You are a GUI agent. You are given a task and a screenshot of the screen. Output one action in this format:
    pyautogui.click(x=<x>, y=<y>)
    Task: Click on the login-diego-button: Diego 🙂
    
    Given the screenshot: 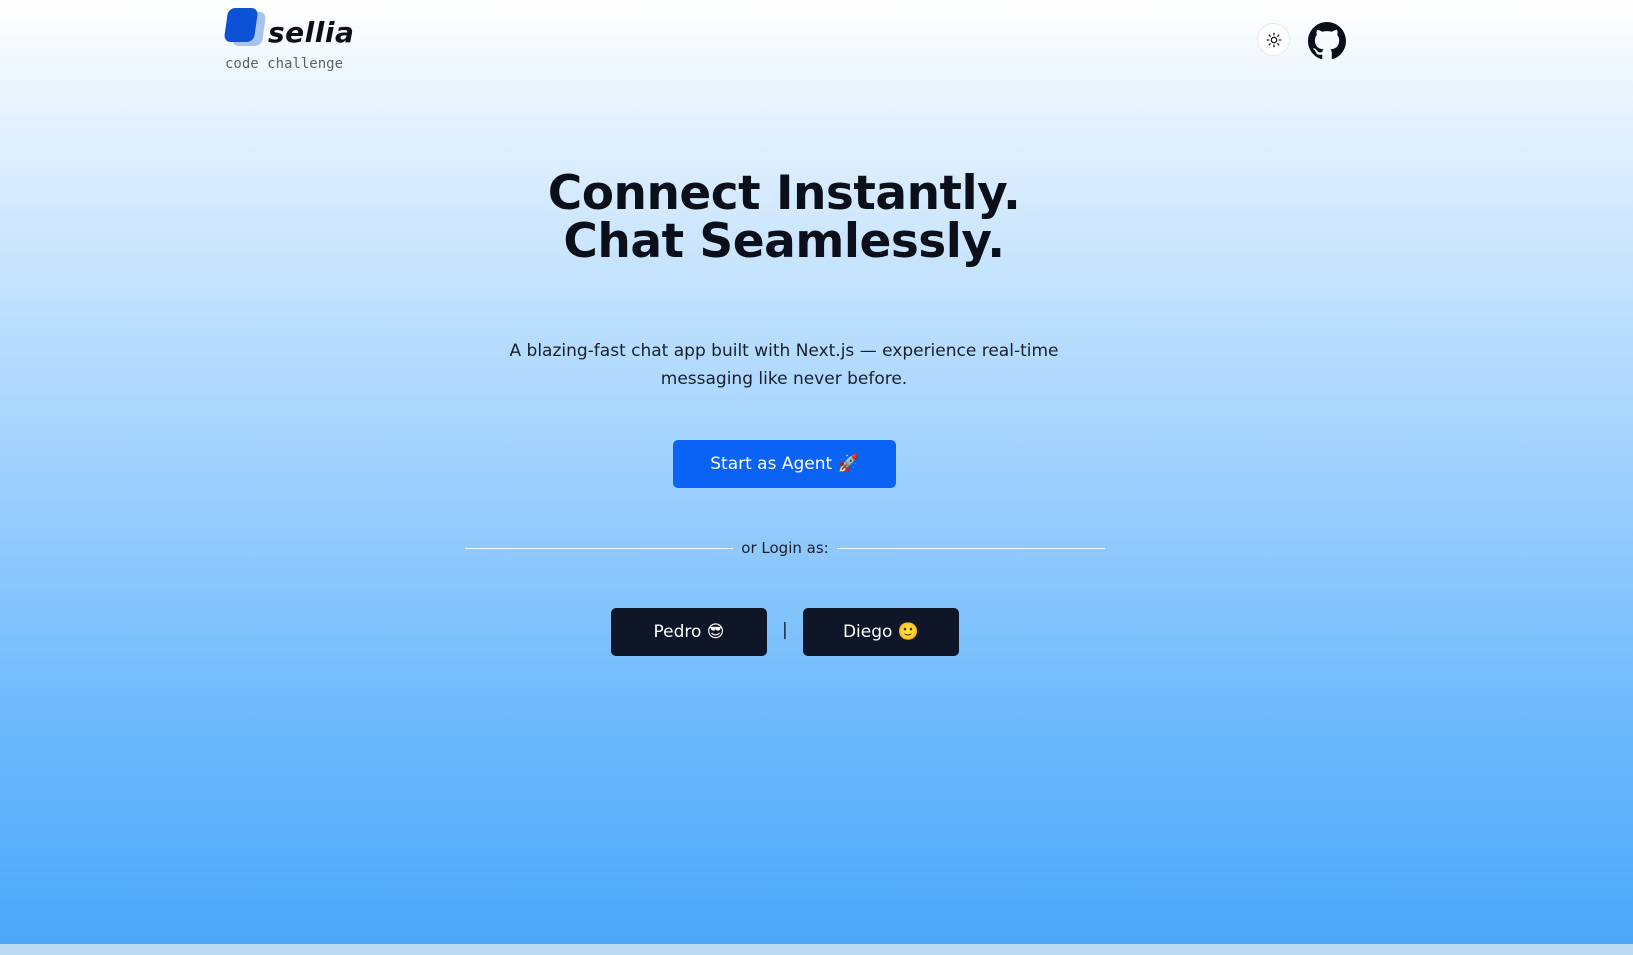 What is the action you would take?
    pyautogui.click(x=881, y=632)
    